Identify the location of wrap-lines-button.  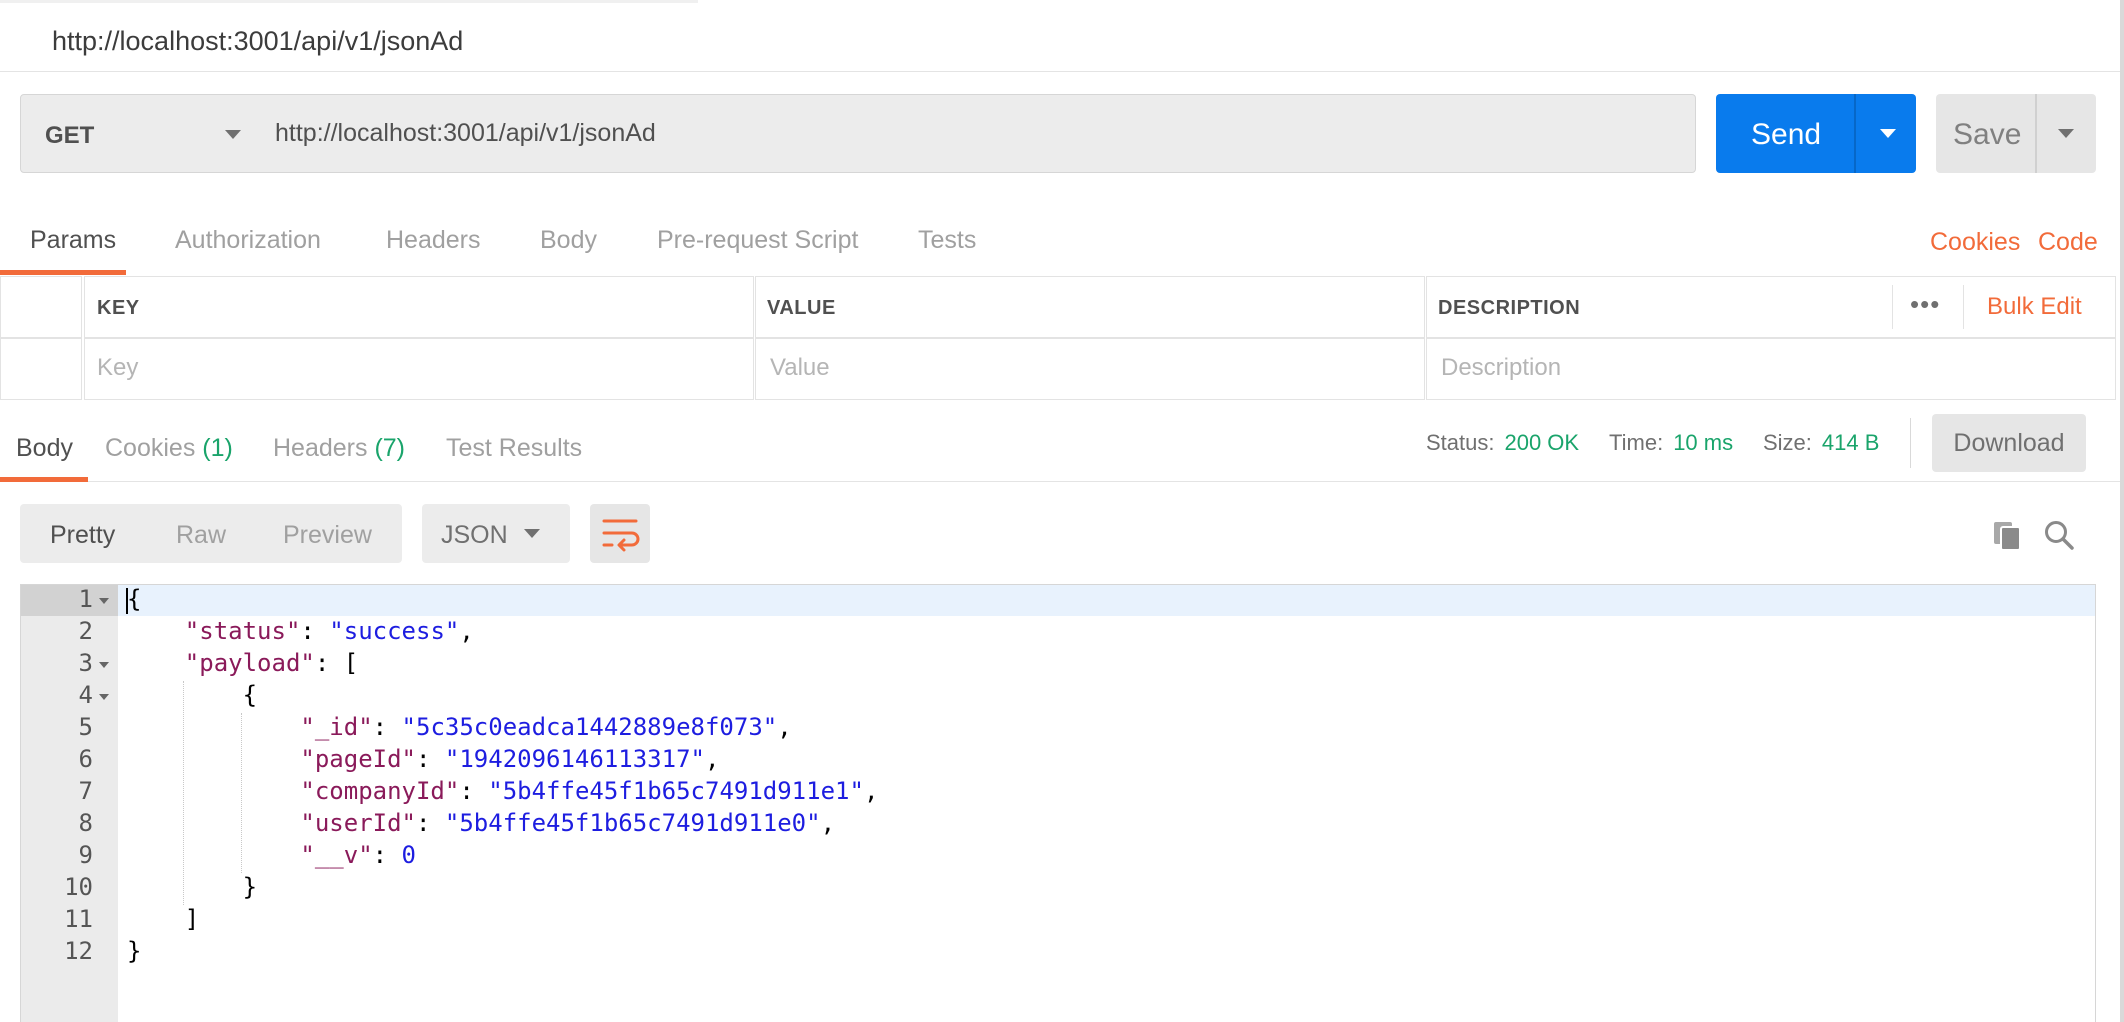
(620, 533).